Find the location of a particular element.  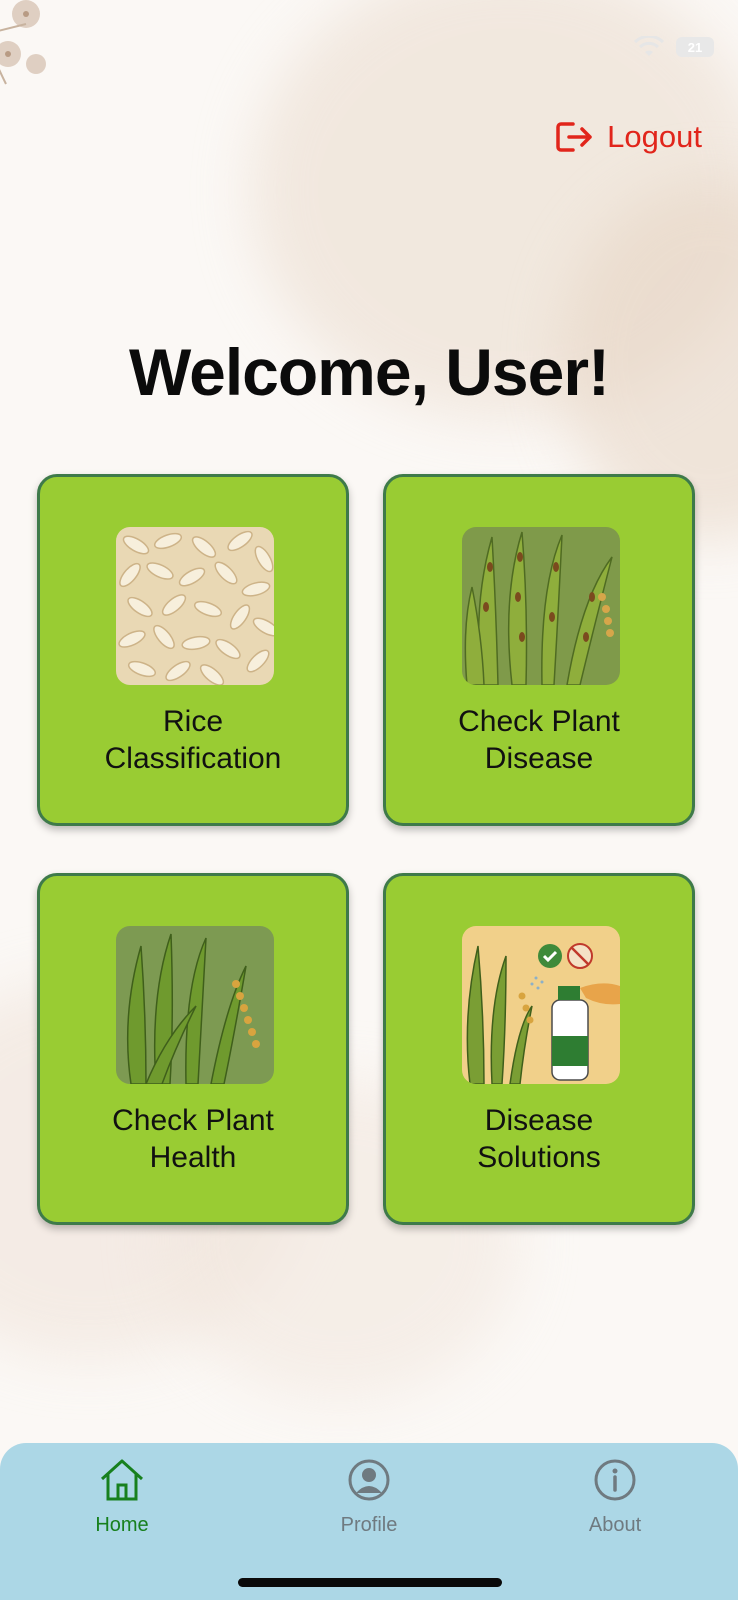

rice-grains-image is located at coordinates (195, 606).